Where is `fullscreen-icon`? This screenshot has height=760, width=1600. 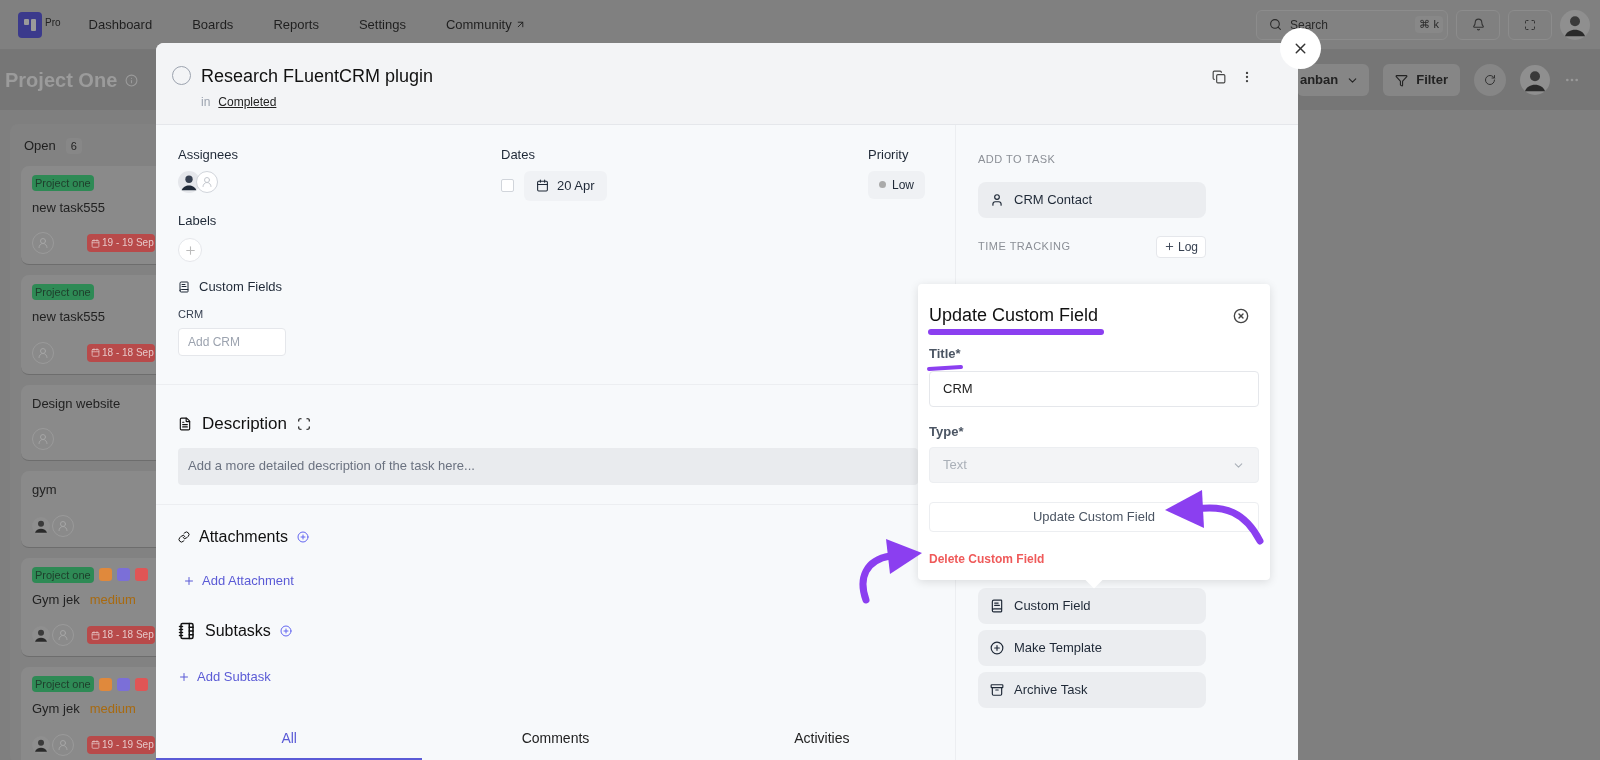 fullscreen-icon is located at coordinates (1530, 24).